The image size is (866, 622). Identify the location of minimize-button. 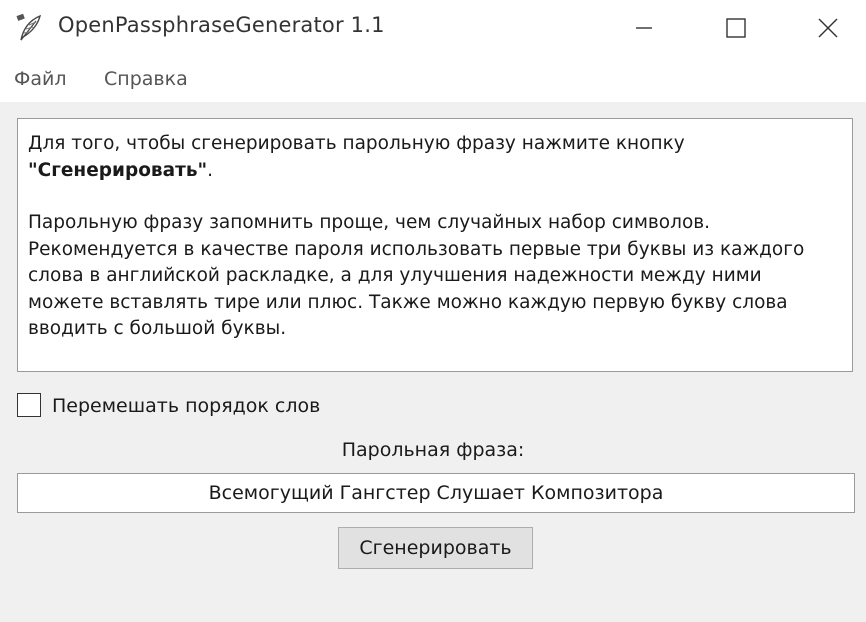
(644, 28).